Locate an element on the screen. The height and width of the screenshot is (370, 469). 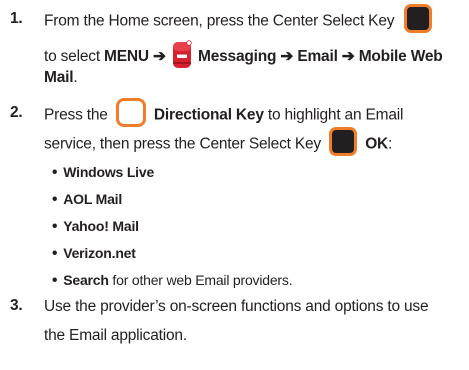
colon: : is located at coordinates (390, 144).